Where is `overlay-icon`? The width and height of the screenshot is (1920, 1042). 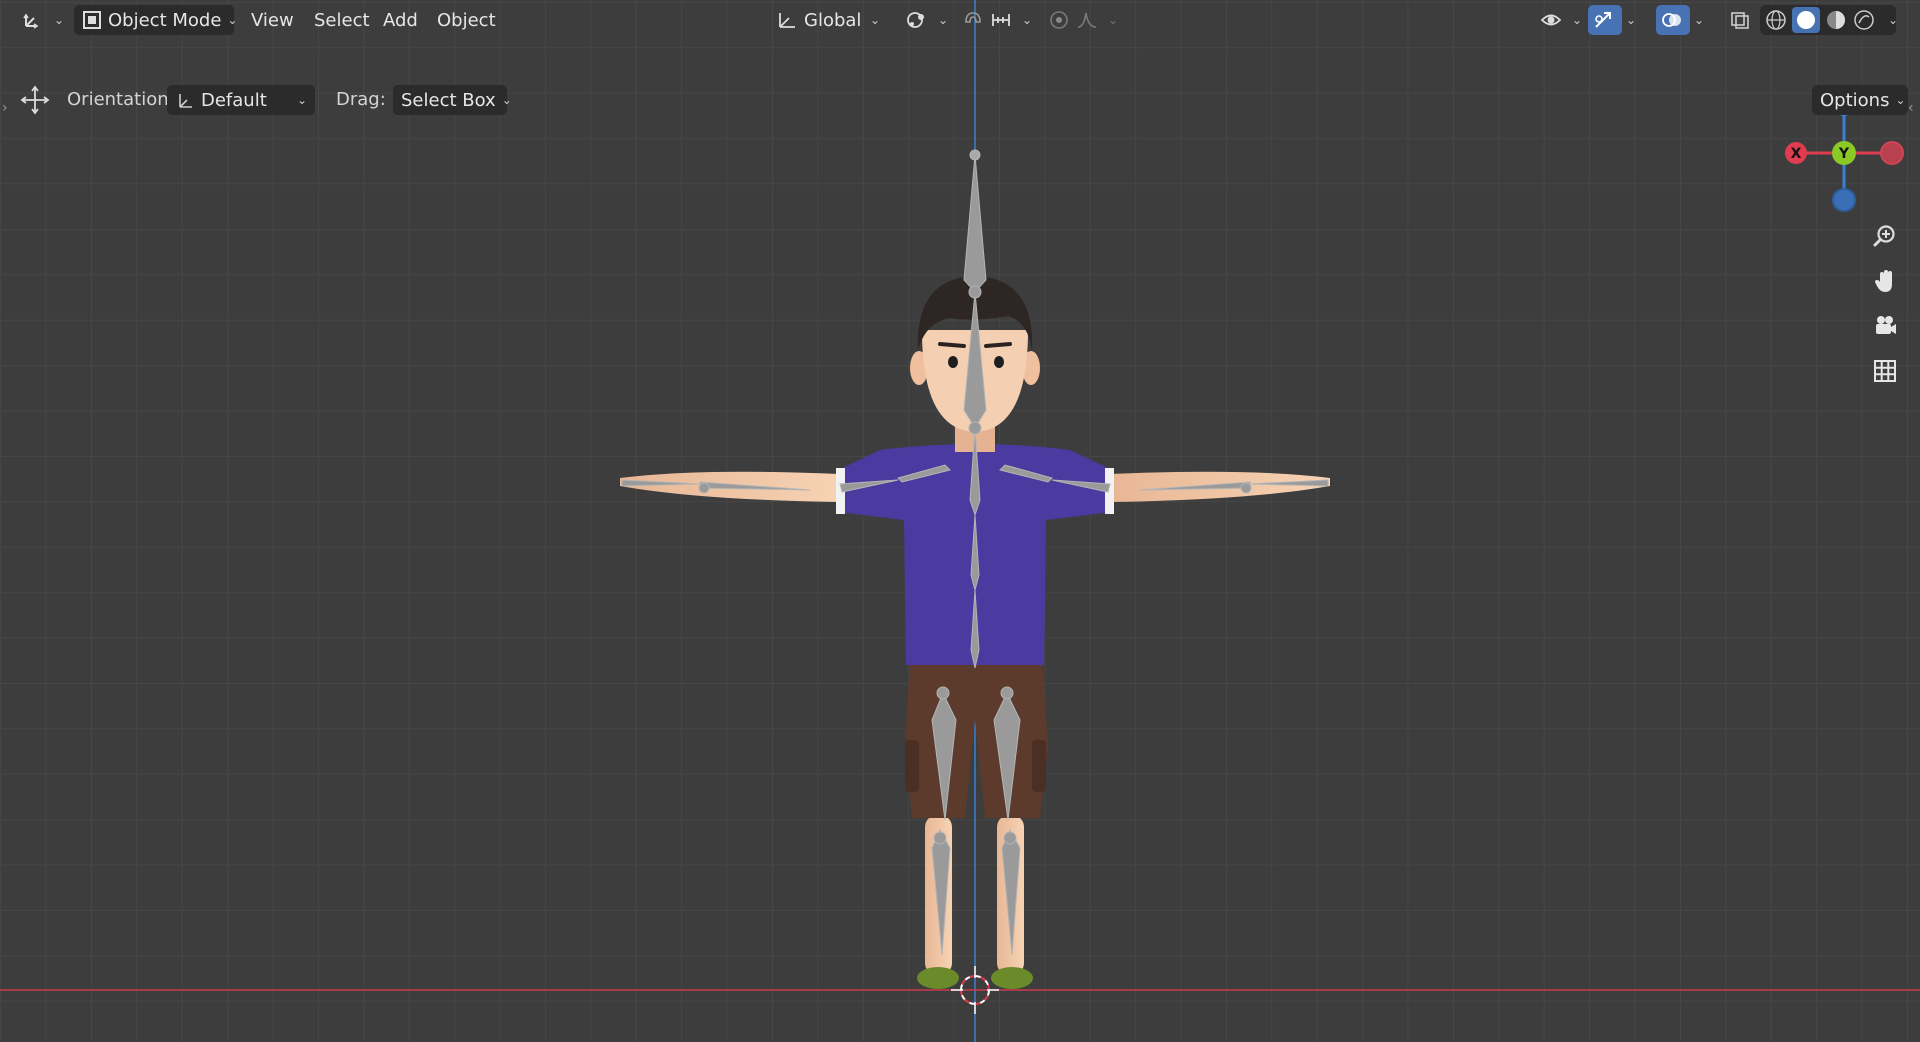
overlay-icon is located at coordinates (1672, 20).